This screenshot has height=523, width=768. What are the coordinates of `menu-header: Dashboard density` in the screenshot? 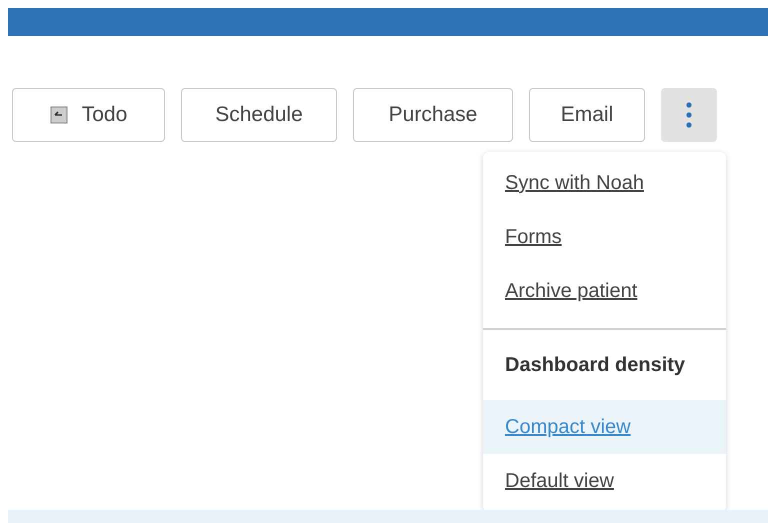 It's located at (595, 365).